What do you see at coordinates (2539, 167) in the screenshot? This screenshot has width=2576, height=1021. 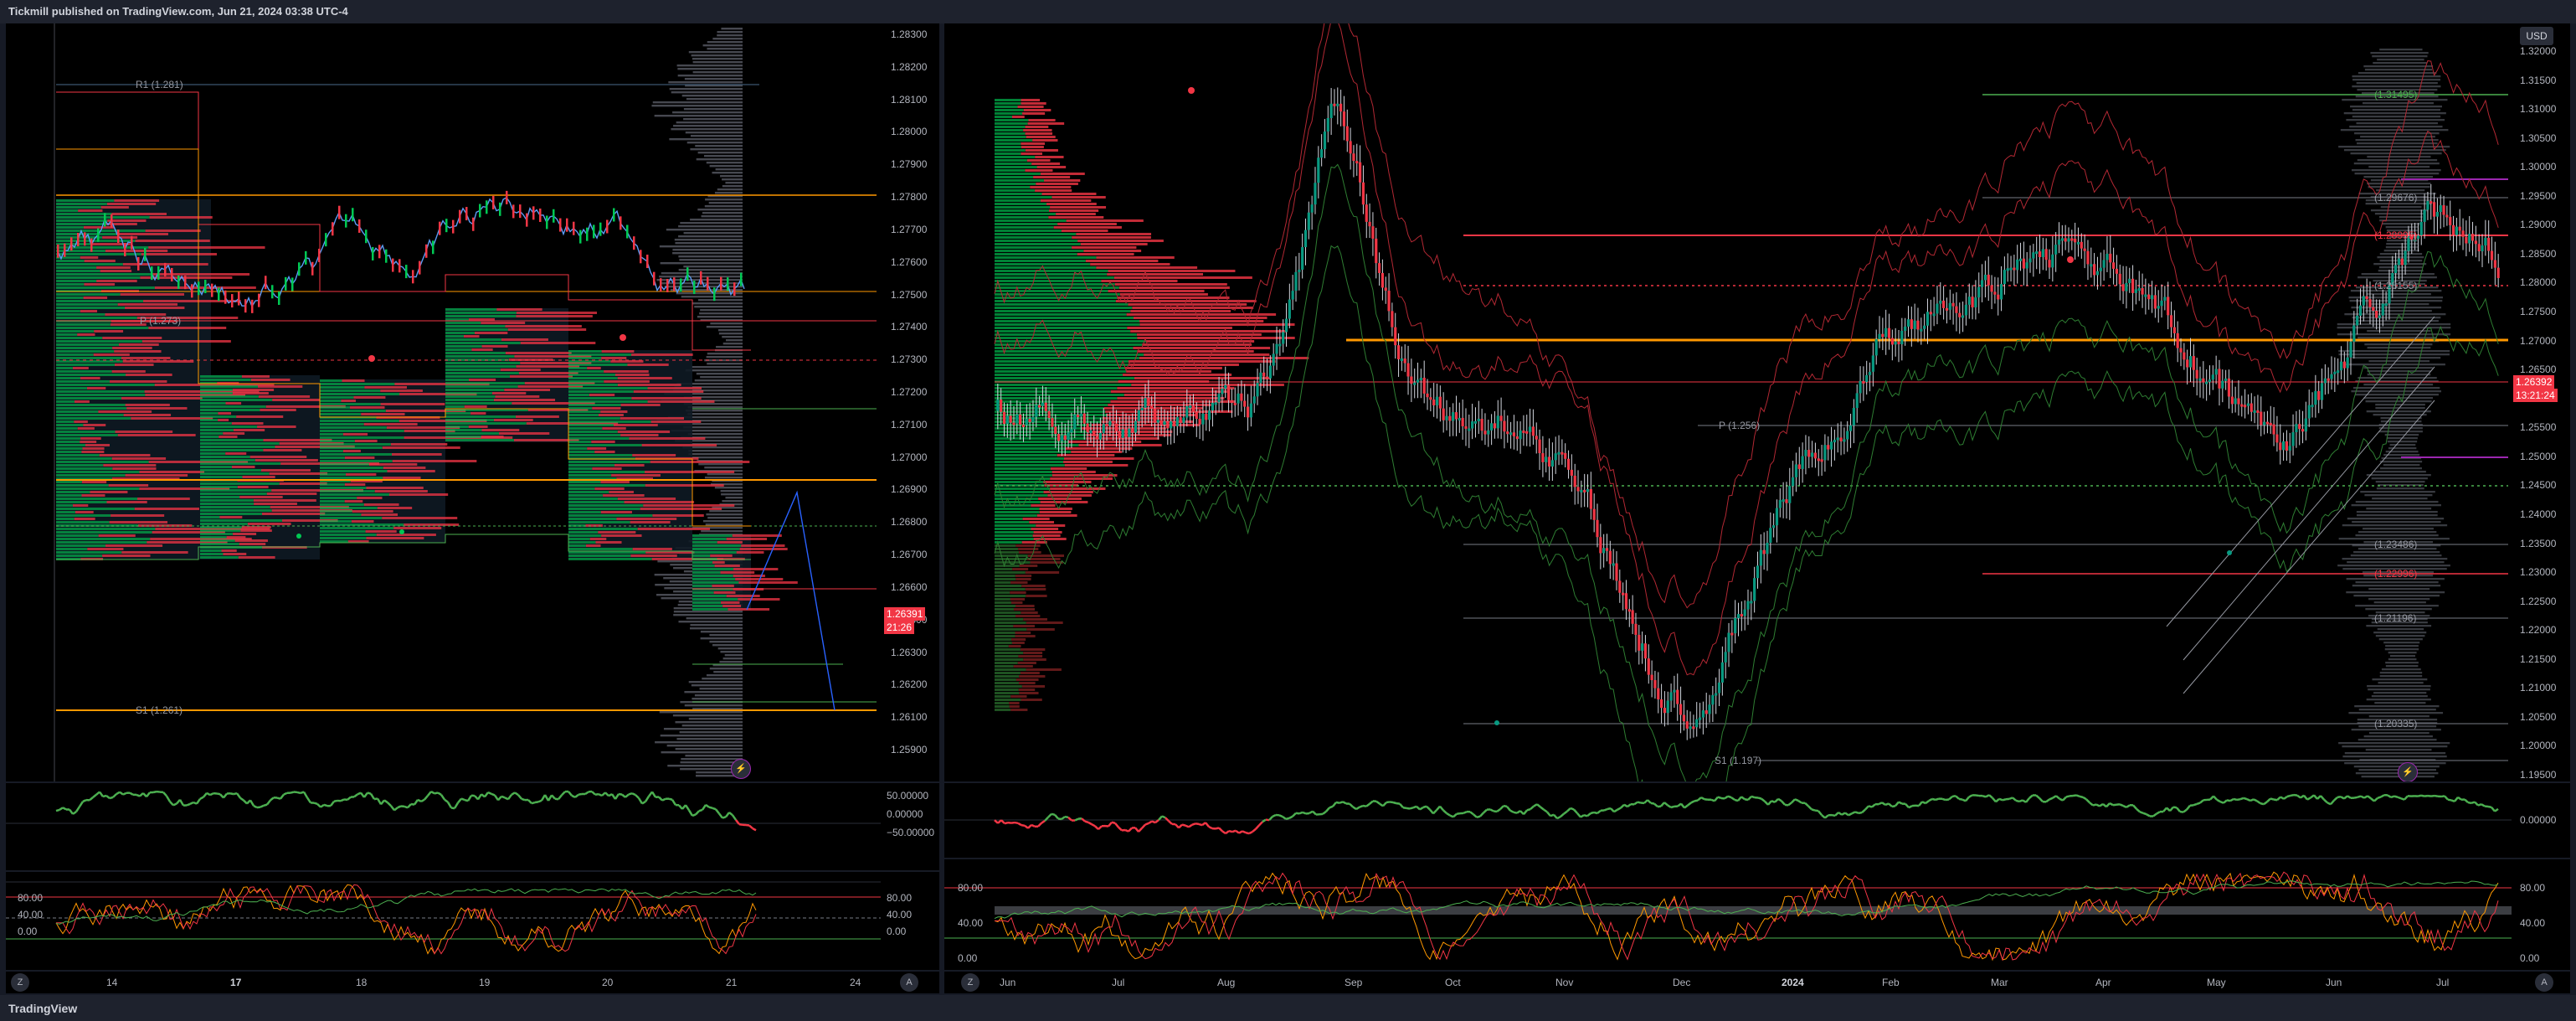 I see `price-axis-label: 1.30000` at bounding box center [2539, 167].